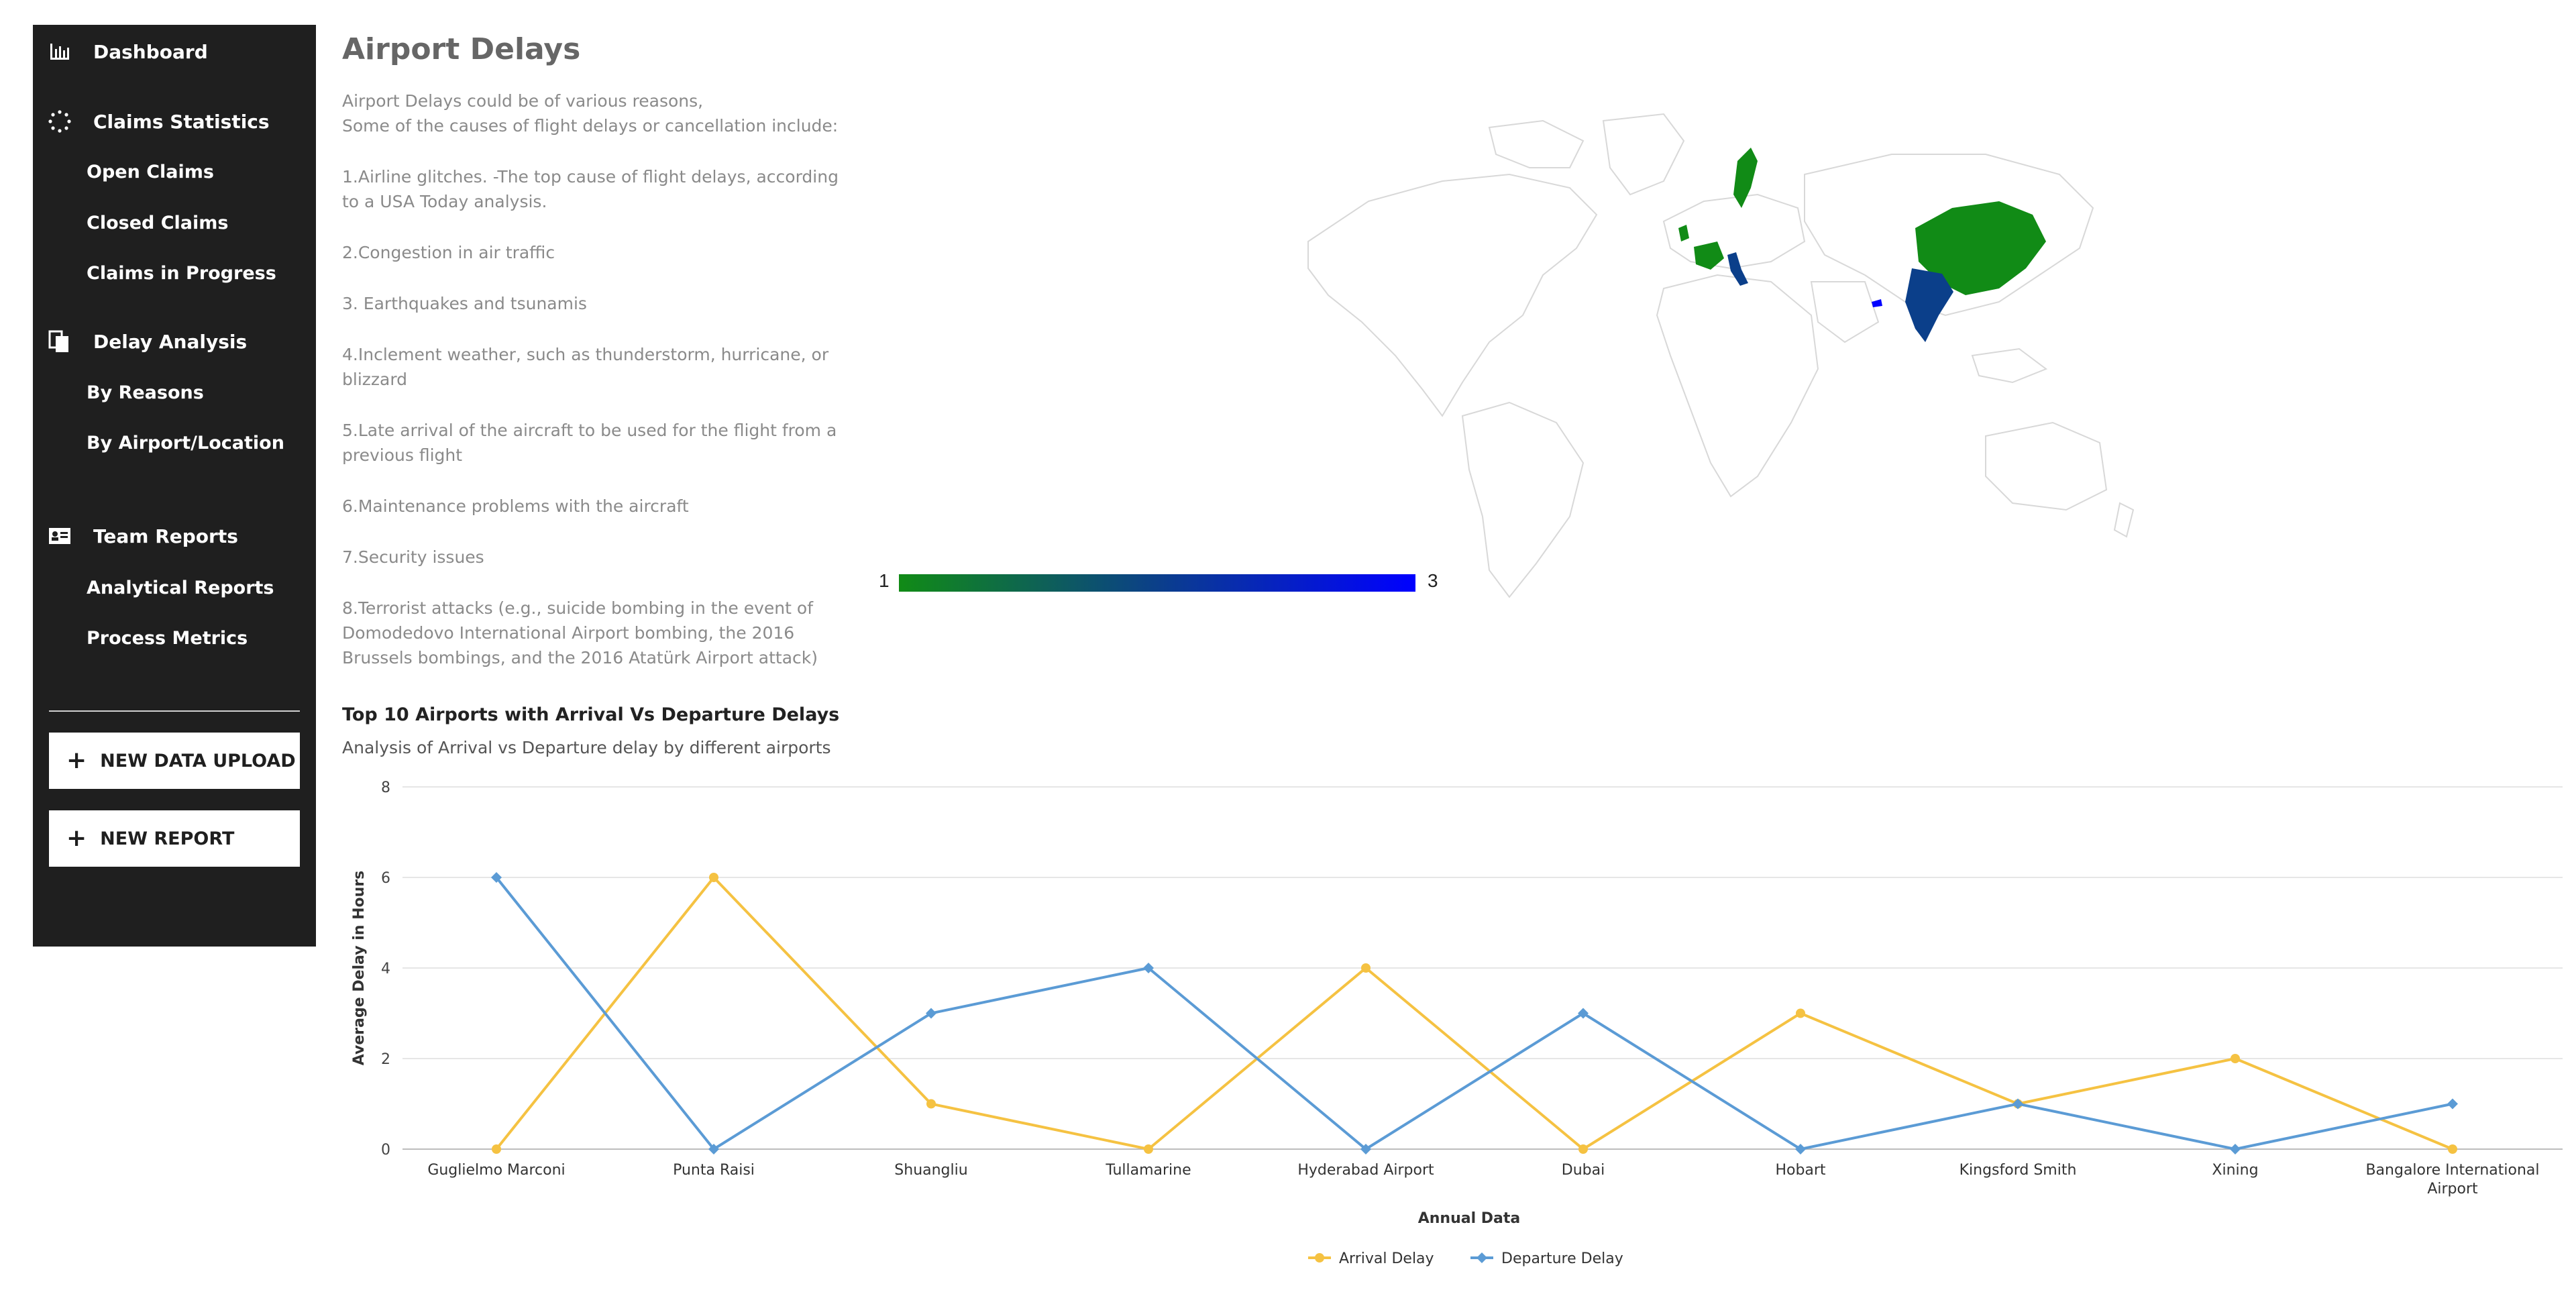 This screenshot has width=2576, height=1290. Describe the element at coordinates (385, 1150) in the screenshot. I see `y-tick-label: 0` at that location.